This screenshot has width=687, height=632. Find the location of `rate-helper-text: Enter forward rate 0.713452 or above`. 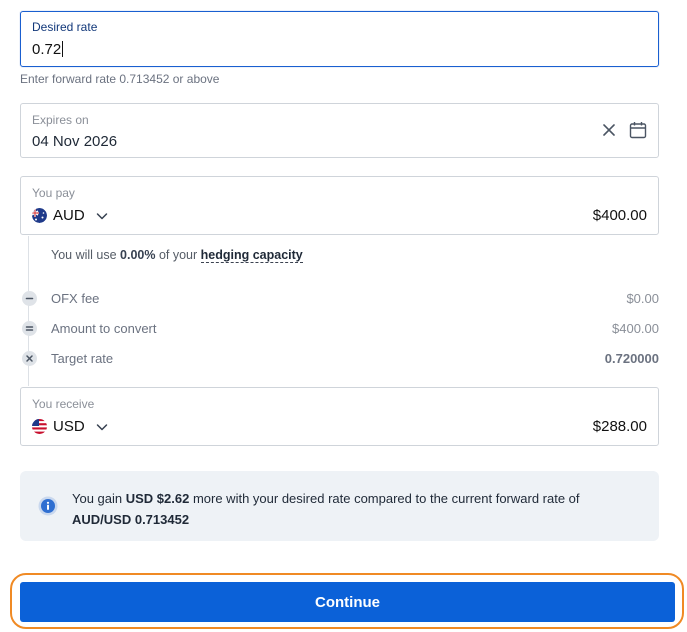

rate-helper-text: Enter forward rate 0.713452 or above is located at coordinates (120, 79).